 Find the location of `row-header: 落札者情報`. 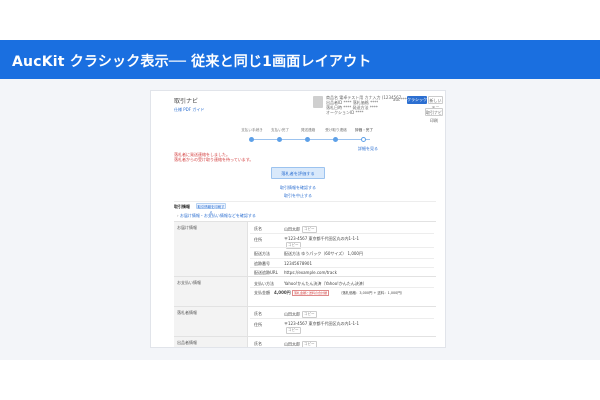

row-header: 落札者情報 is located at coordinates (211, 321).